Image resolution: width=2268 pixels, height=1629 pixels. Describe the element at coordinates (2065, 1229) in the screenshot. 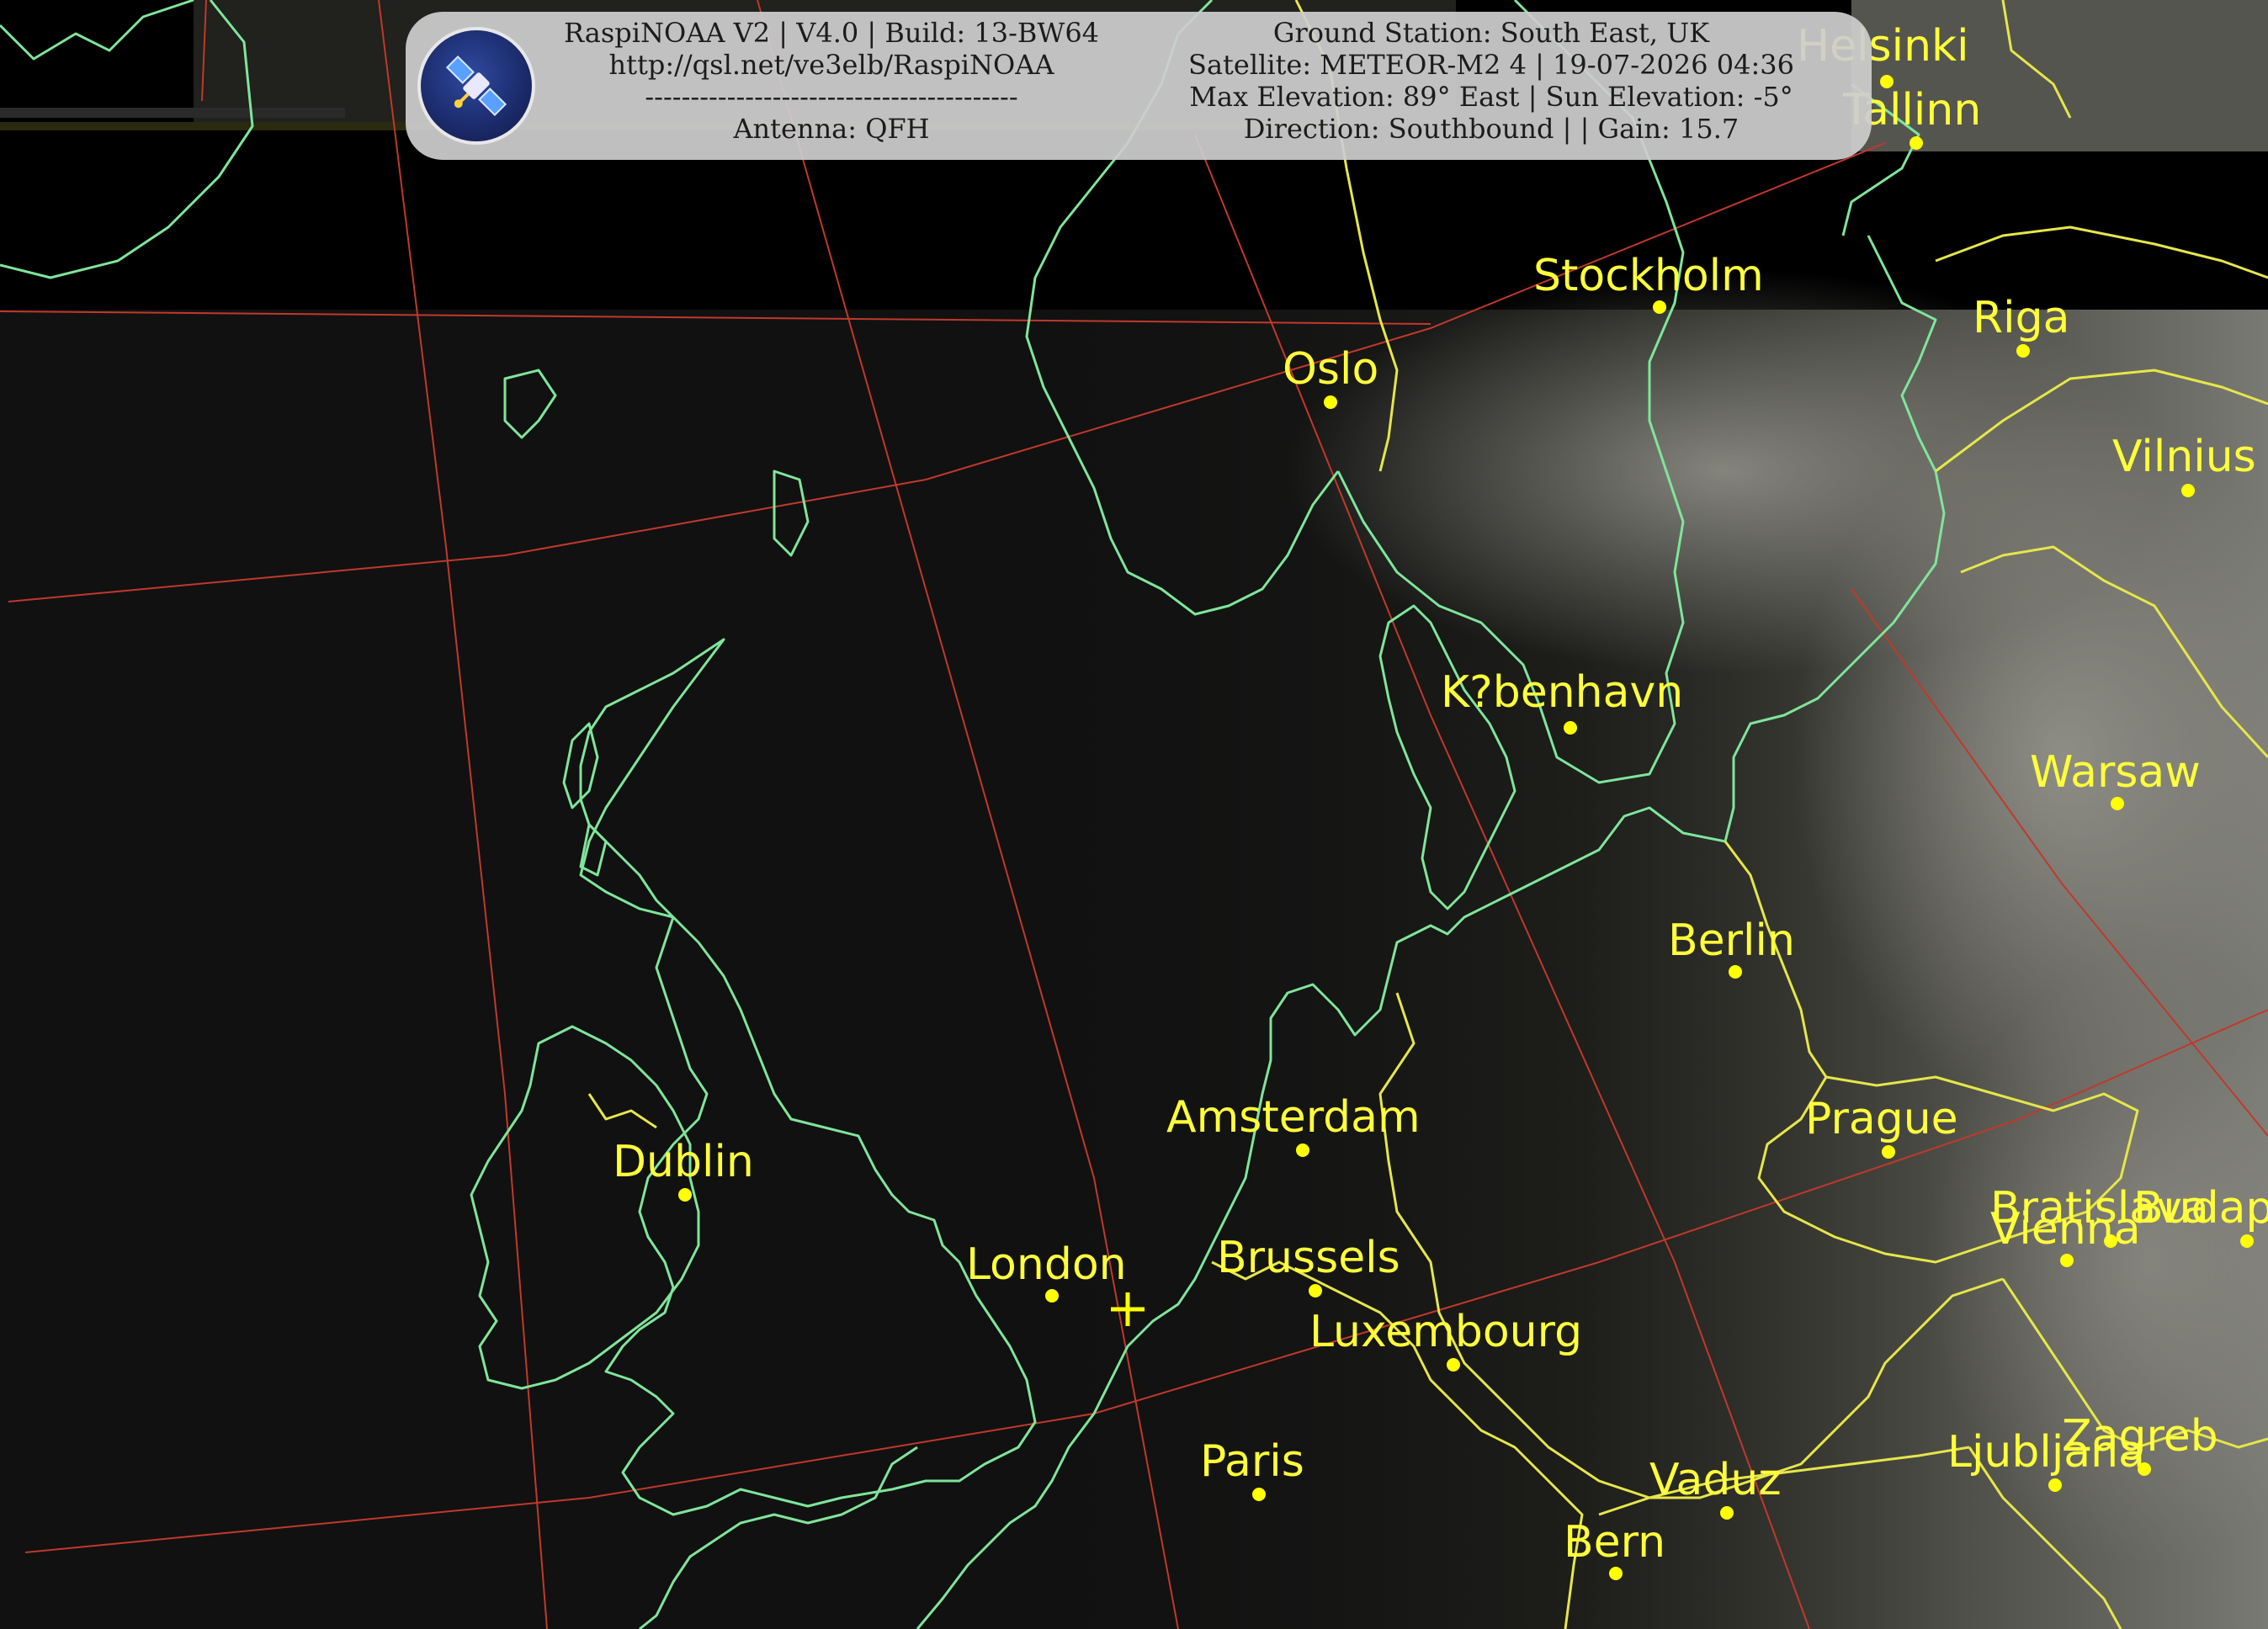

I see `city-label: Vienna` at that location.